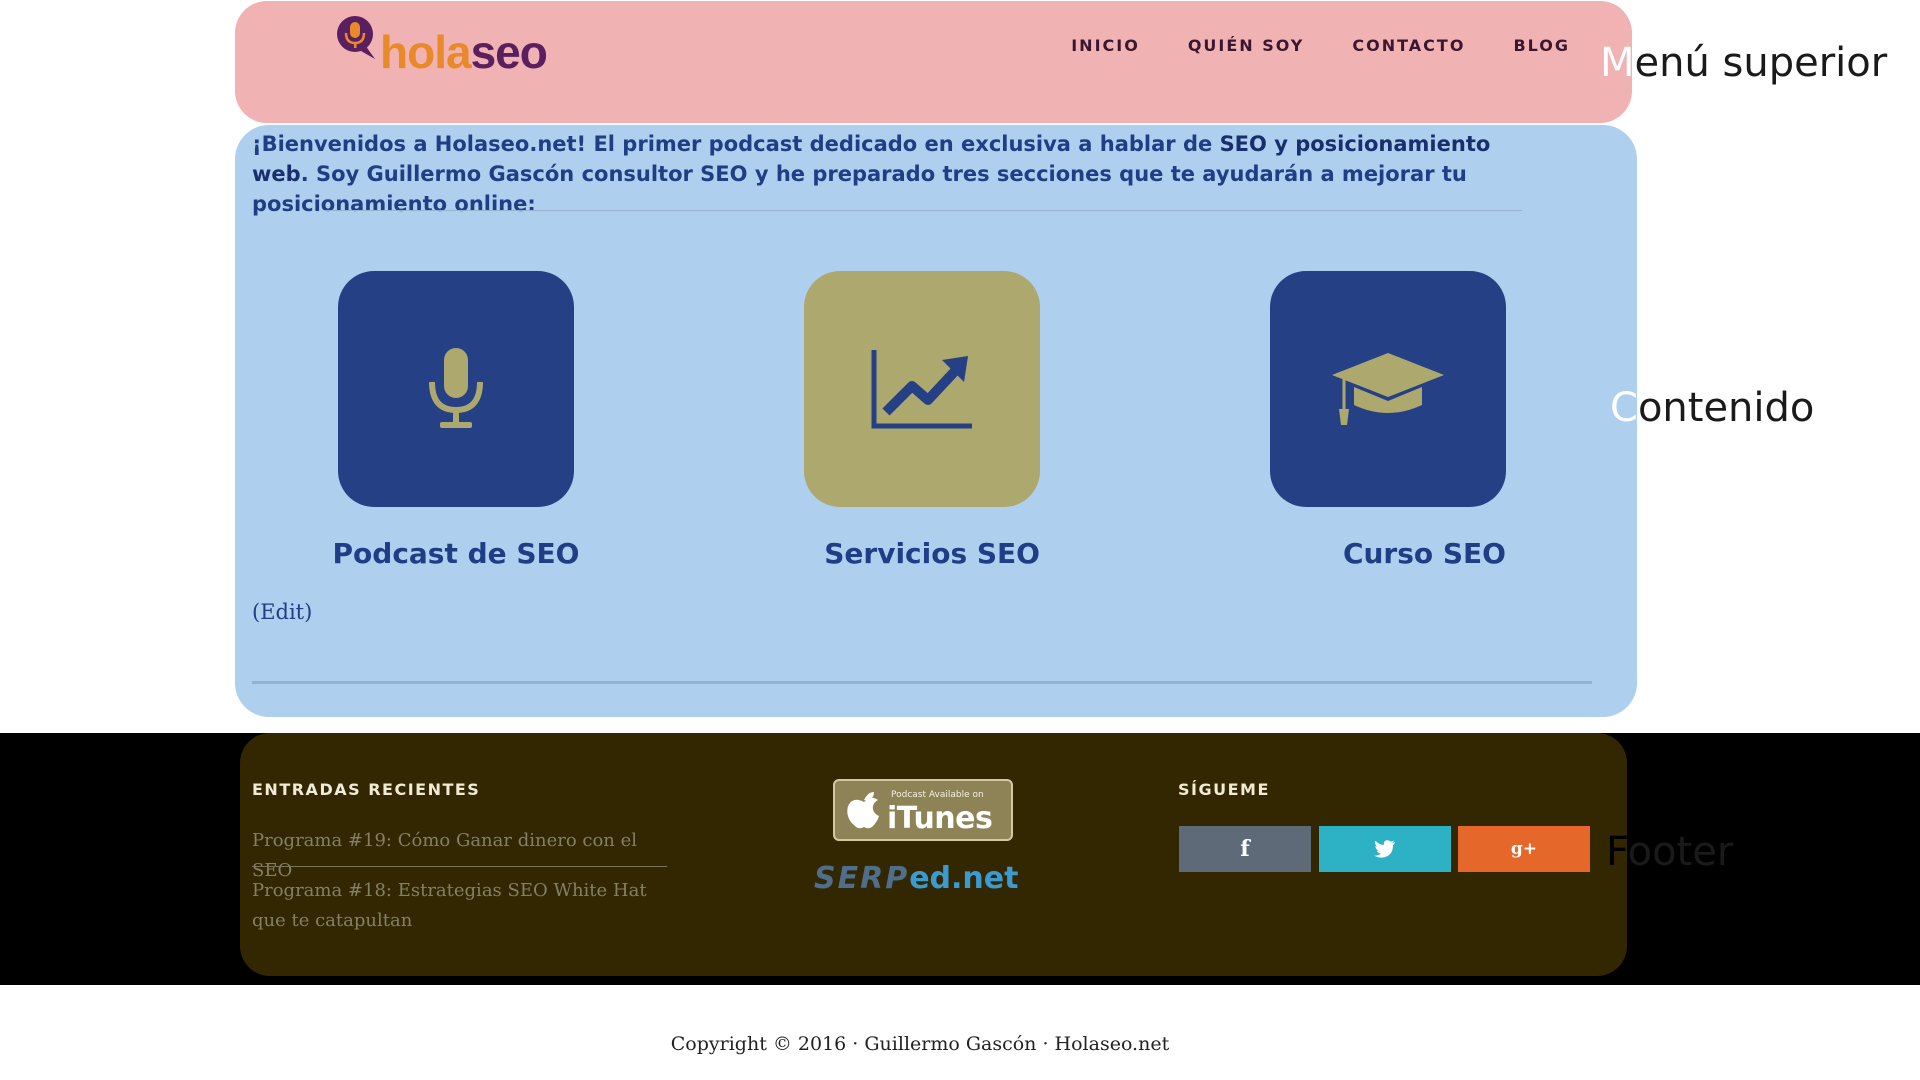 Image resolution: width=1920 pixels, height=1080 pixels. Describe the element at coordinates (464, 52) in the screenshot. I see `logo-text: holaseo` at that location.